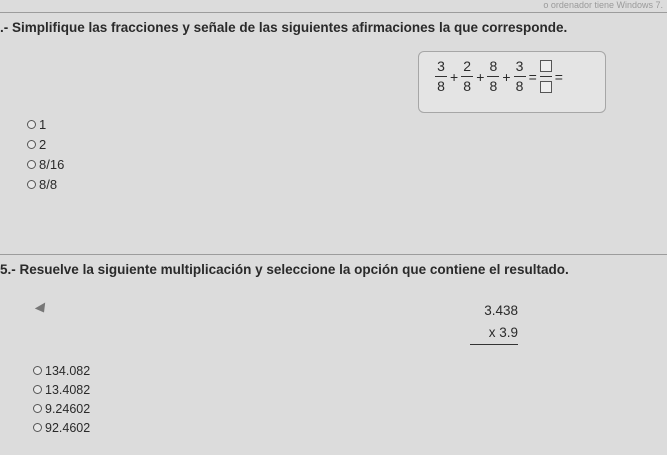 The image size is (667, 455). I want to click on option-label: 13.4082, so click(68, 389).